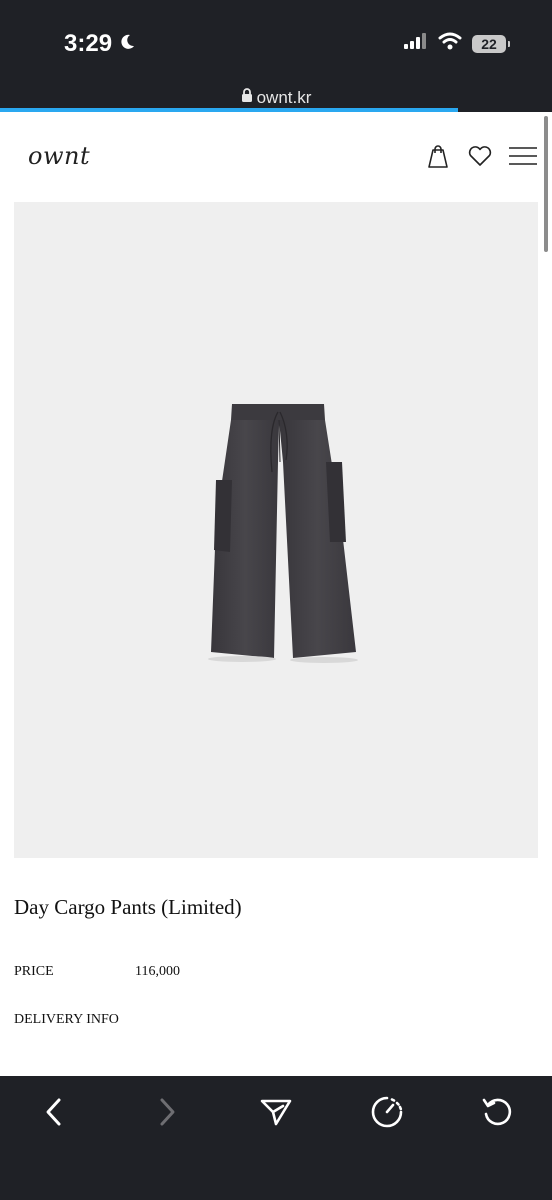 Image resolution: width=552 pixels, height=1200 pixels. What do you see at coordinates (276, 157) in the screenshot?
I see `site-header: ownt` at bounding box center [276, 157].